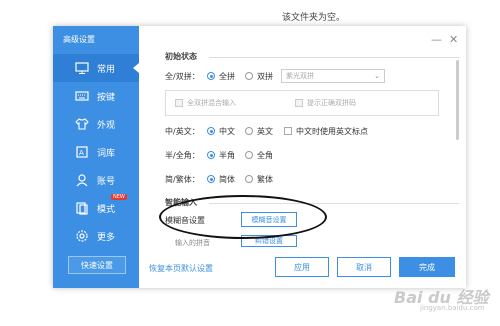 The image size is (500, 326). What do you see at coordinates (182, 155) in the screenshot?
I see `half-full-label: 半/全角：` at bounding box center [182, 155].